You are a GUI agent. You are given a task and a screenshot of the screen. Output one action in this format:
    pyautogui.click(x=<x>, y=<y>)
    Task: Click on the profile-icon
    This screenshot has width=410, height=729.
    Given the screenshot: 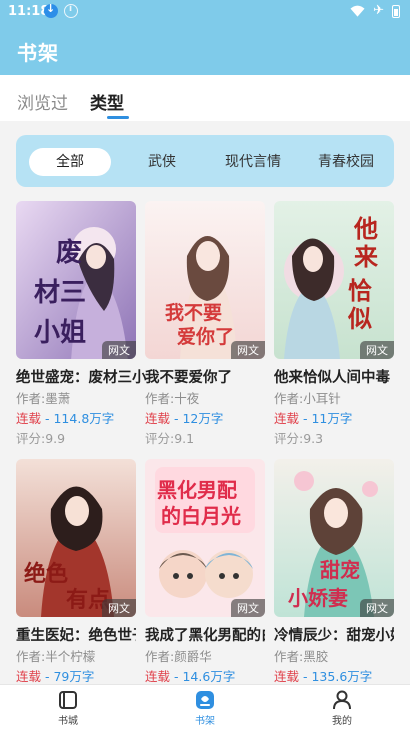 What is the action you would take?
    pyautogui.click(x=342, y=700)
    